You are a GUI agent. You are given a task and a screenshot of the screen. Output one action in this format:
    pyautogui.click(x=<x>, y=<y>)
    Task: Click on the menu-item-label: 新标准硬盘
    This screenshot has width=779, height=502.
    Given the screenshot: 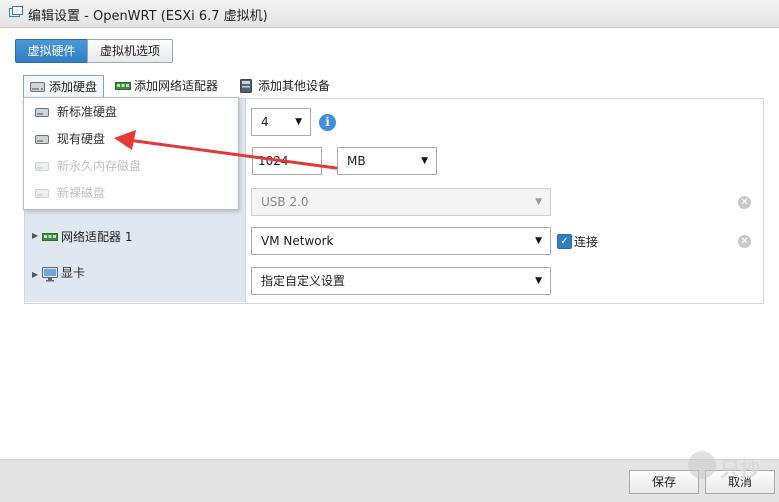 What is the action you would take?
    pyautogui.click(x=87, y=112)
    